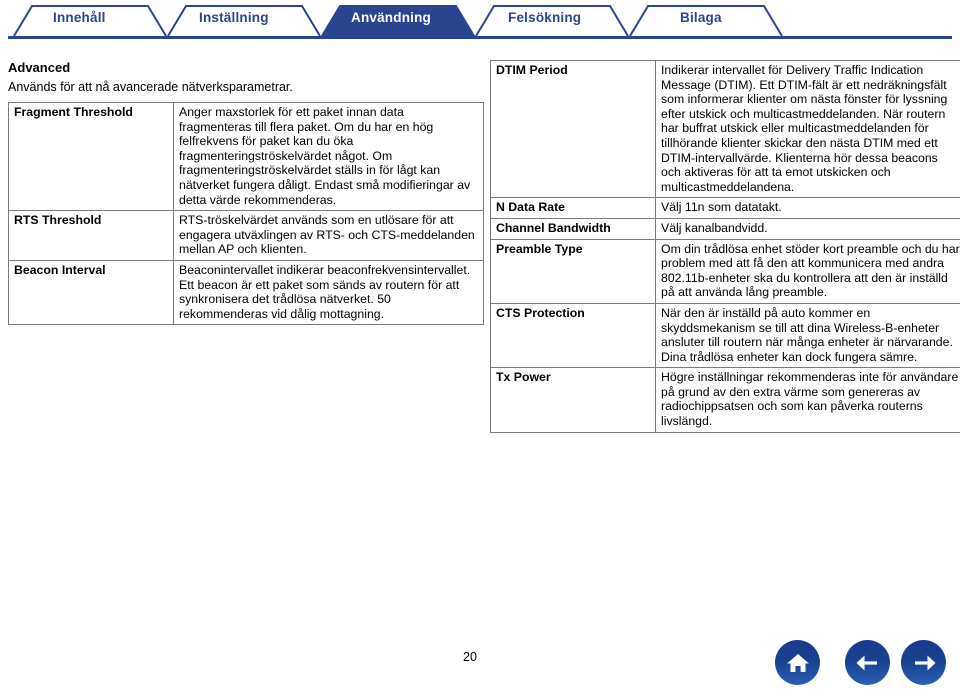 Image resolution: width=960 pixels, height=691 pixels. I want to click on forward-button, so click(923, 662).